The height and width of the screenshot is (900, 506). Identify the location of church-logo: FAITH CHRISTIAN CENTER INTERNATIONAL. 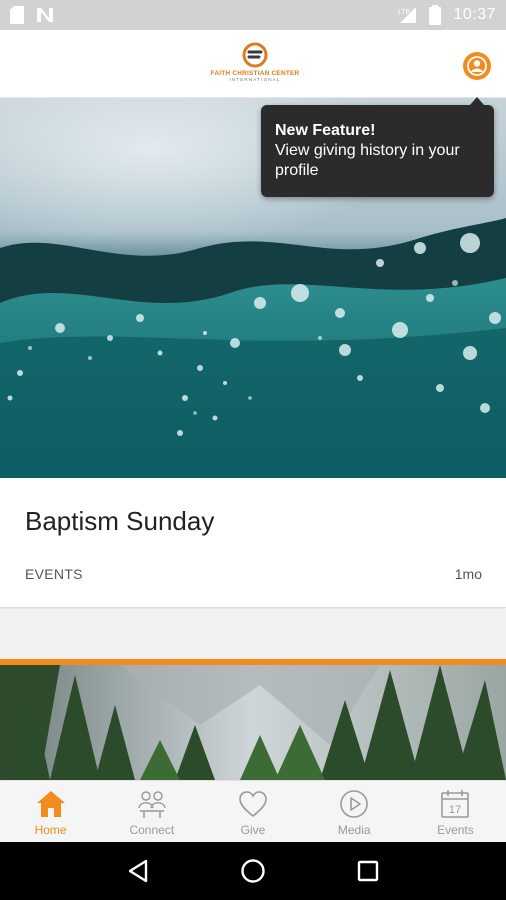
(255, 66).